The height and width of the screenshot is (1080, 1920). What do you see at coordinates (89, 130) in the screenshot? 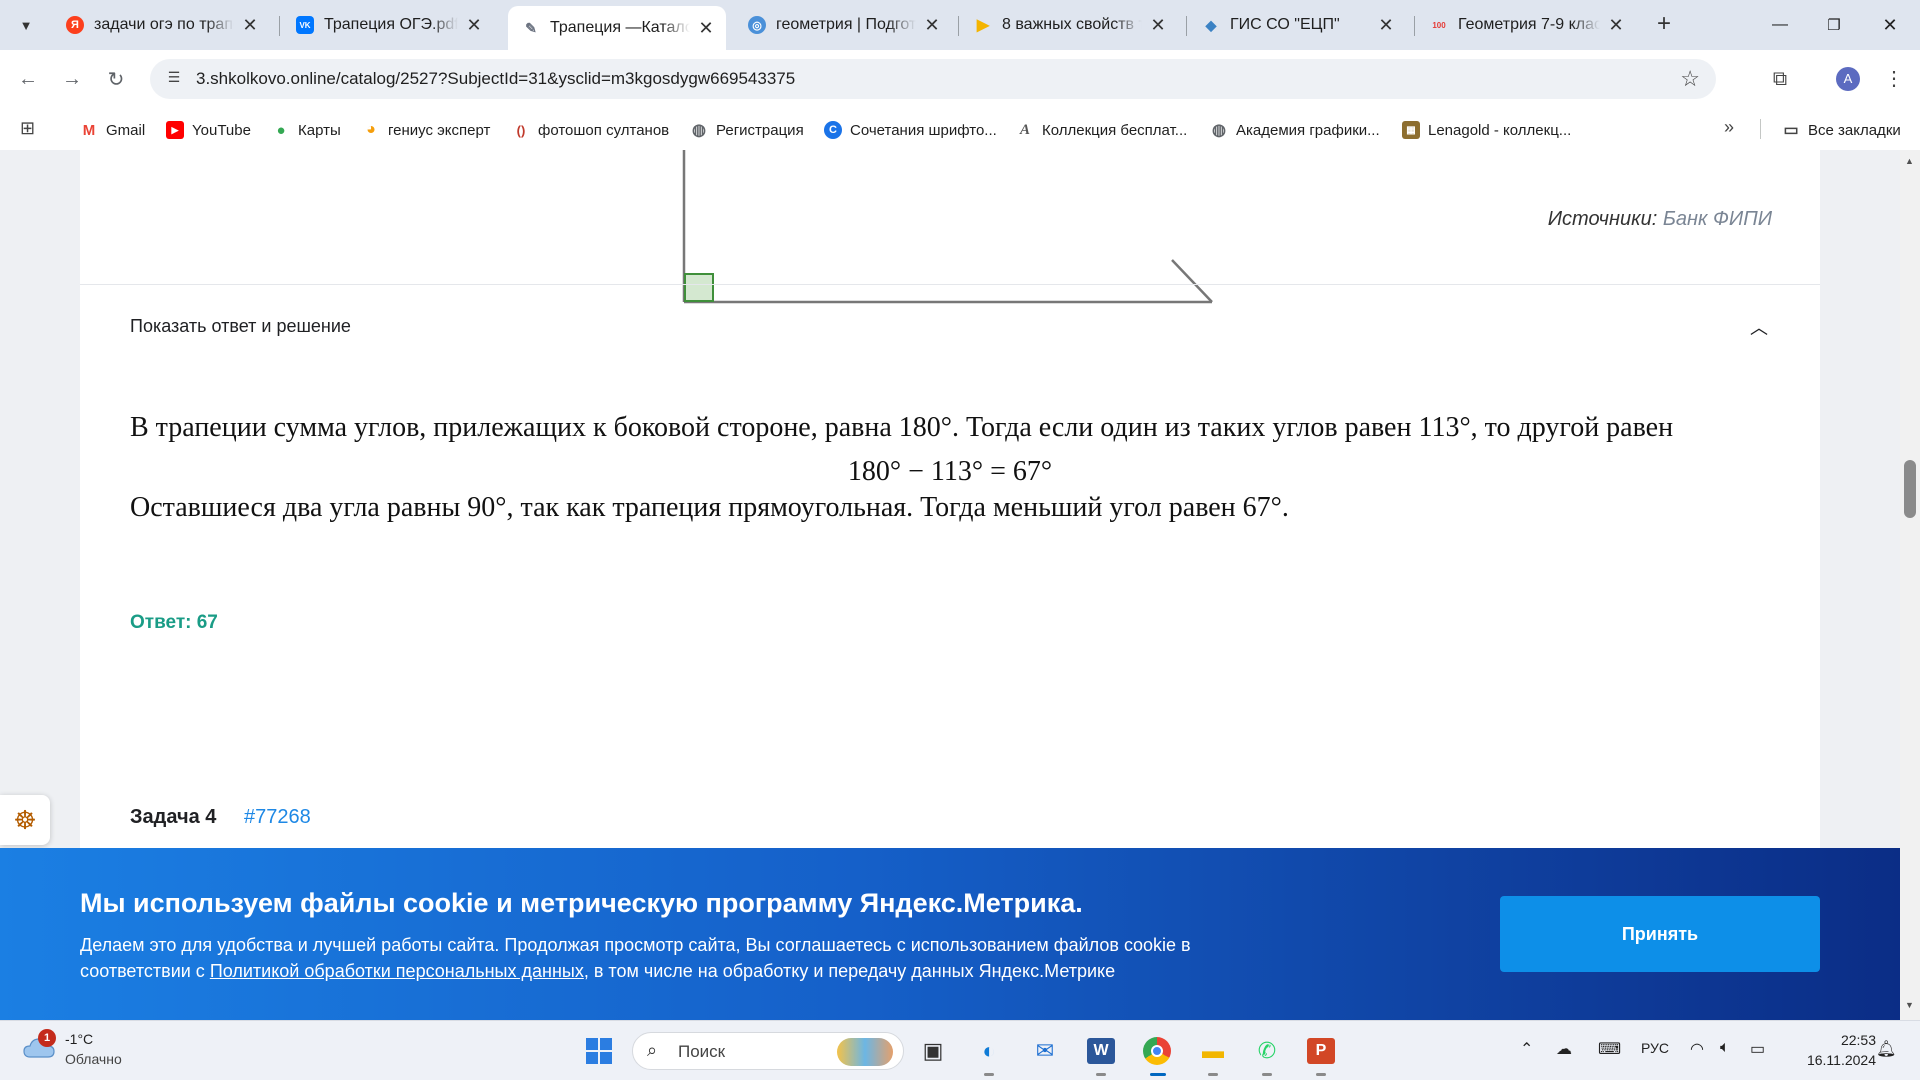
I see `gmail-icon: M` at bounding box center [89, 130].